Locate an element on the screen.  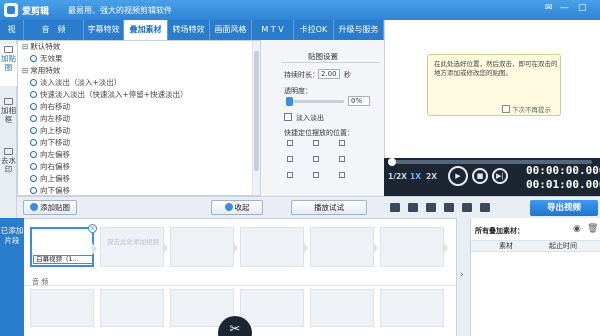
effect-item: 向右移动 is located at coordinates (139, 107).